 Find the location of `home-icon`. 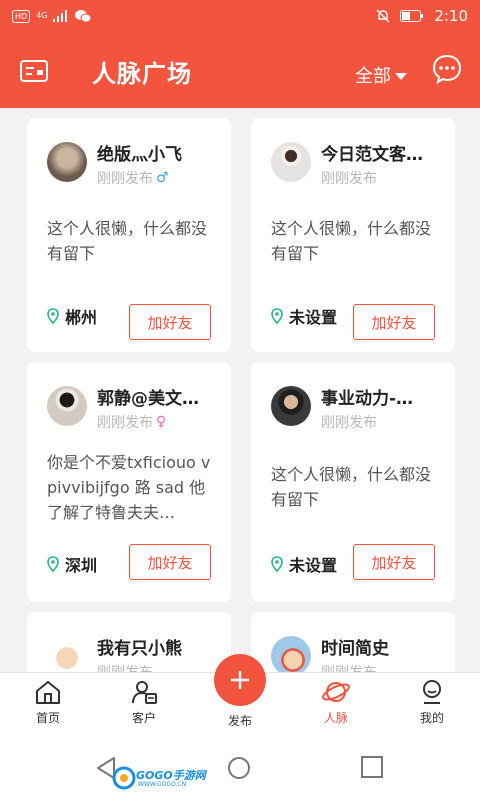

home-icon is located at coordinates (48, 692).